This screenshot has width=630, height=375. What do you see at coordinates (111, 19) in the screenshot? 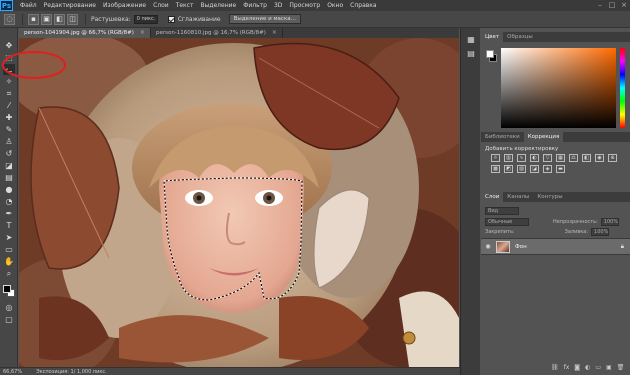
I see `feather-label: Растушевка:` at bounding box center [111, 19].